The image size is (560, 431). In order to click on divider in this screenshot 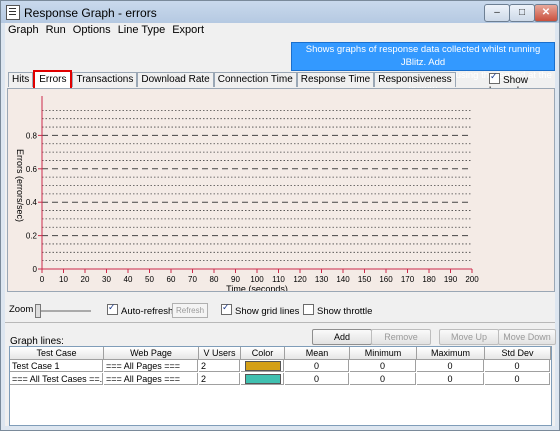, I will do `click(280, 322)`.